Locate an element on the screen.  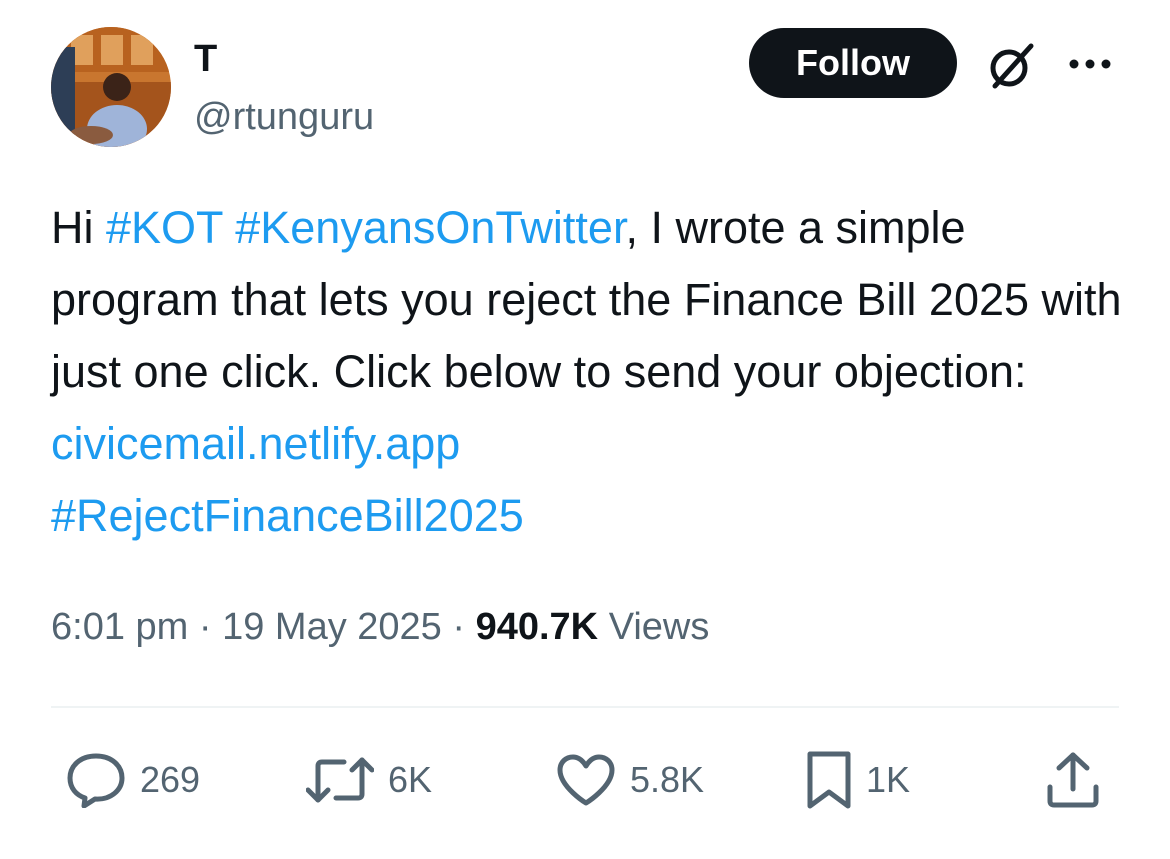
tweet-text-greeting: Hi is located at coordinates (78, 227).